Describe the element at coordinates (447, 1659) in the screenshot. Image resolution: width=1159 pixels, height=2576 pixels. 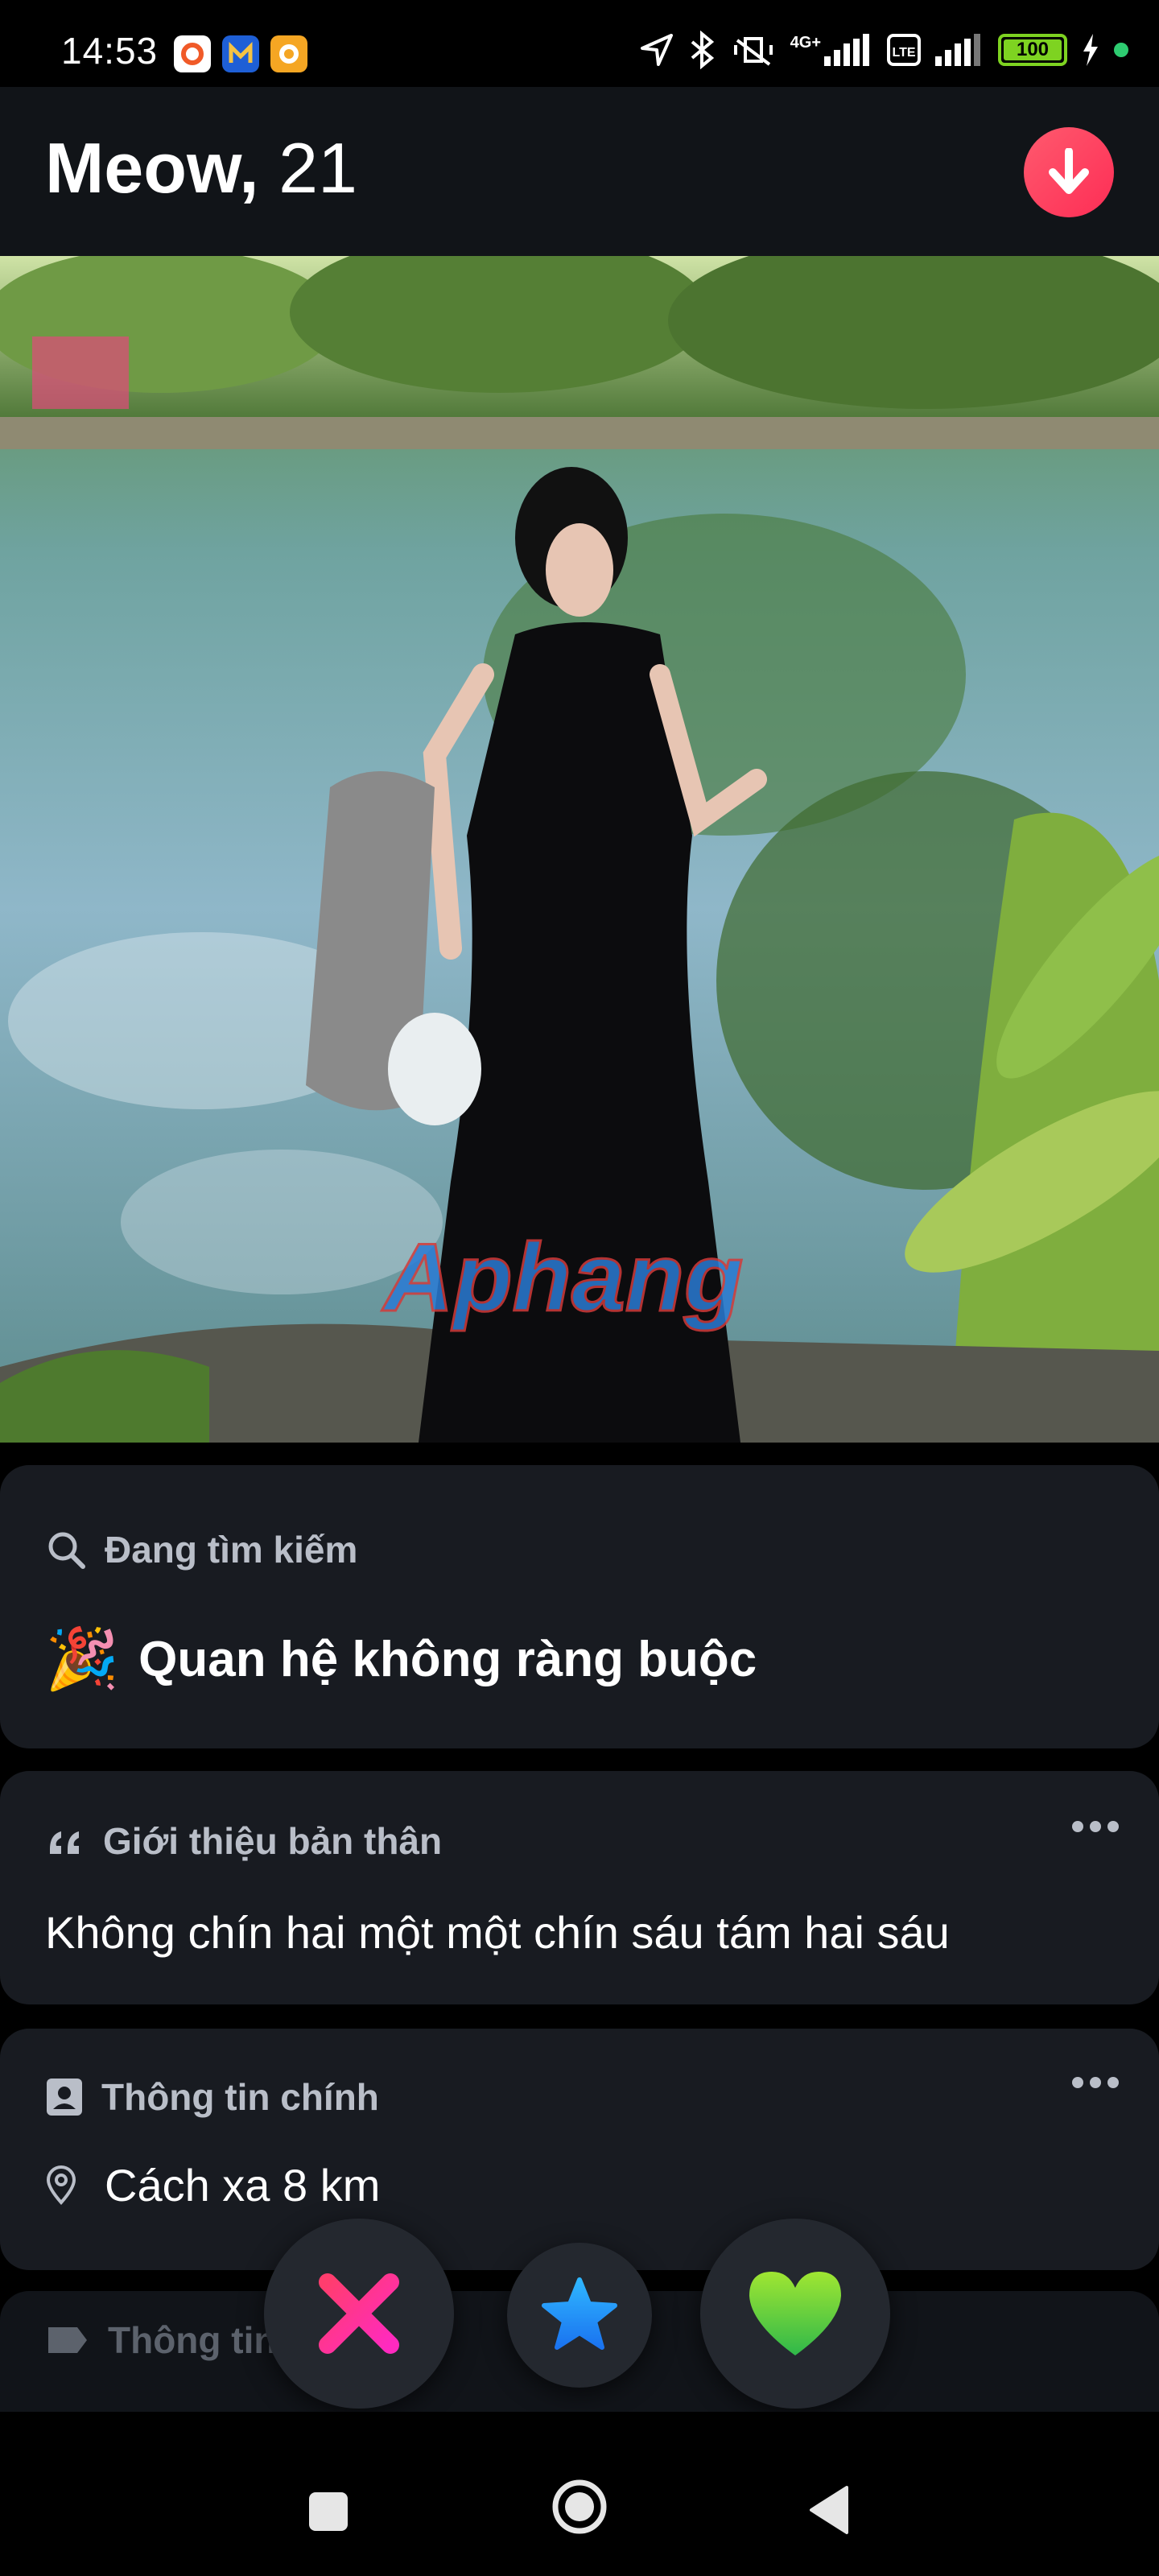
I see `looking-for-value: Quan hệ không ràng buộc` at that location.